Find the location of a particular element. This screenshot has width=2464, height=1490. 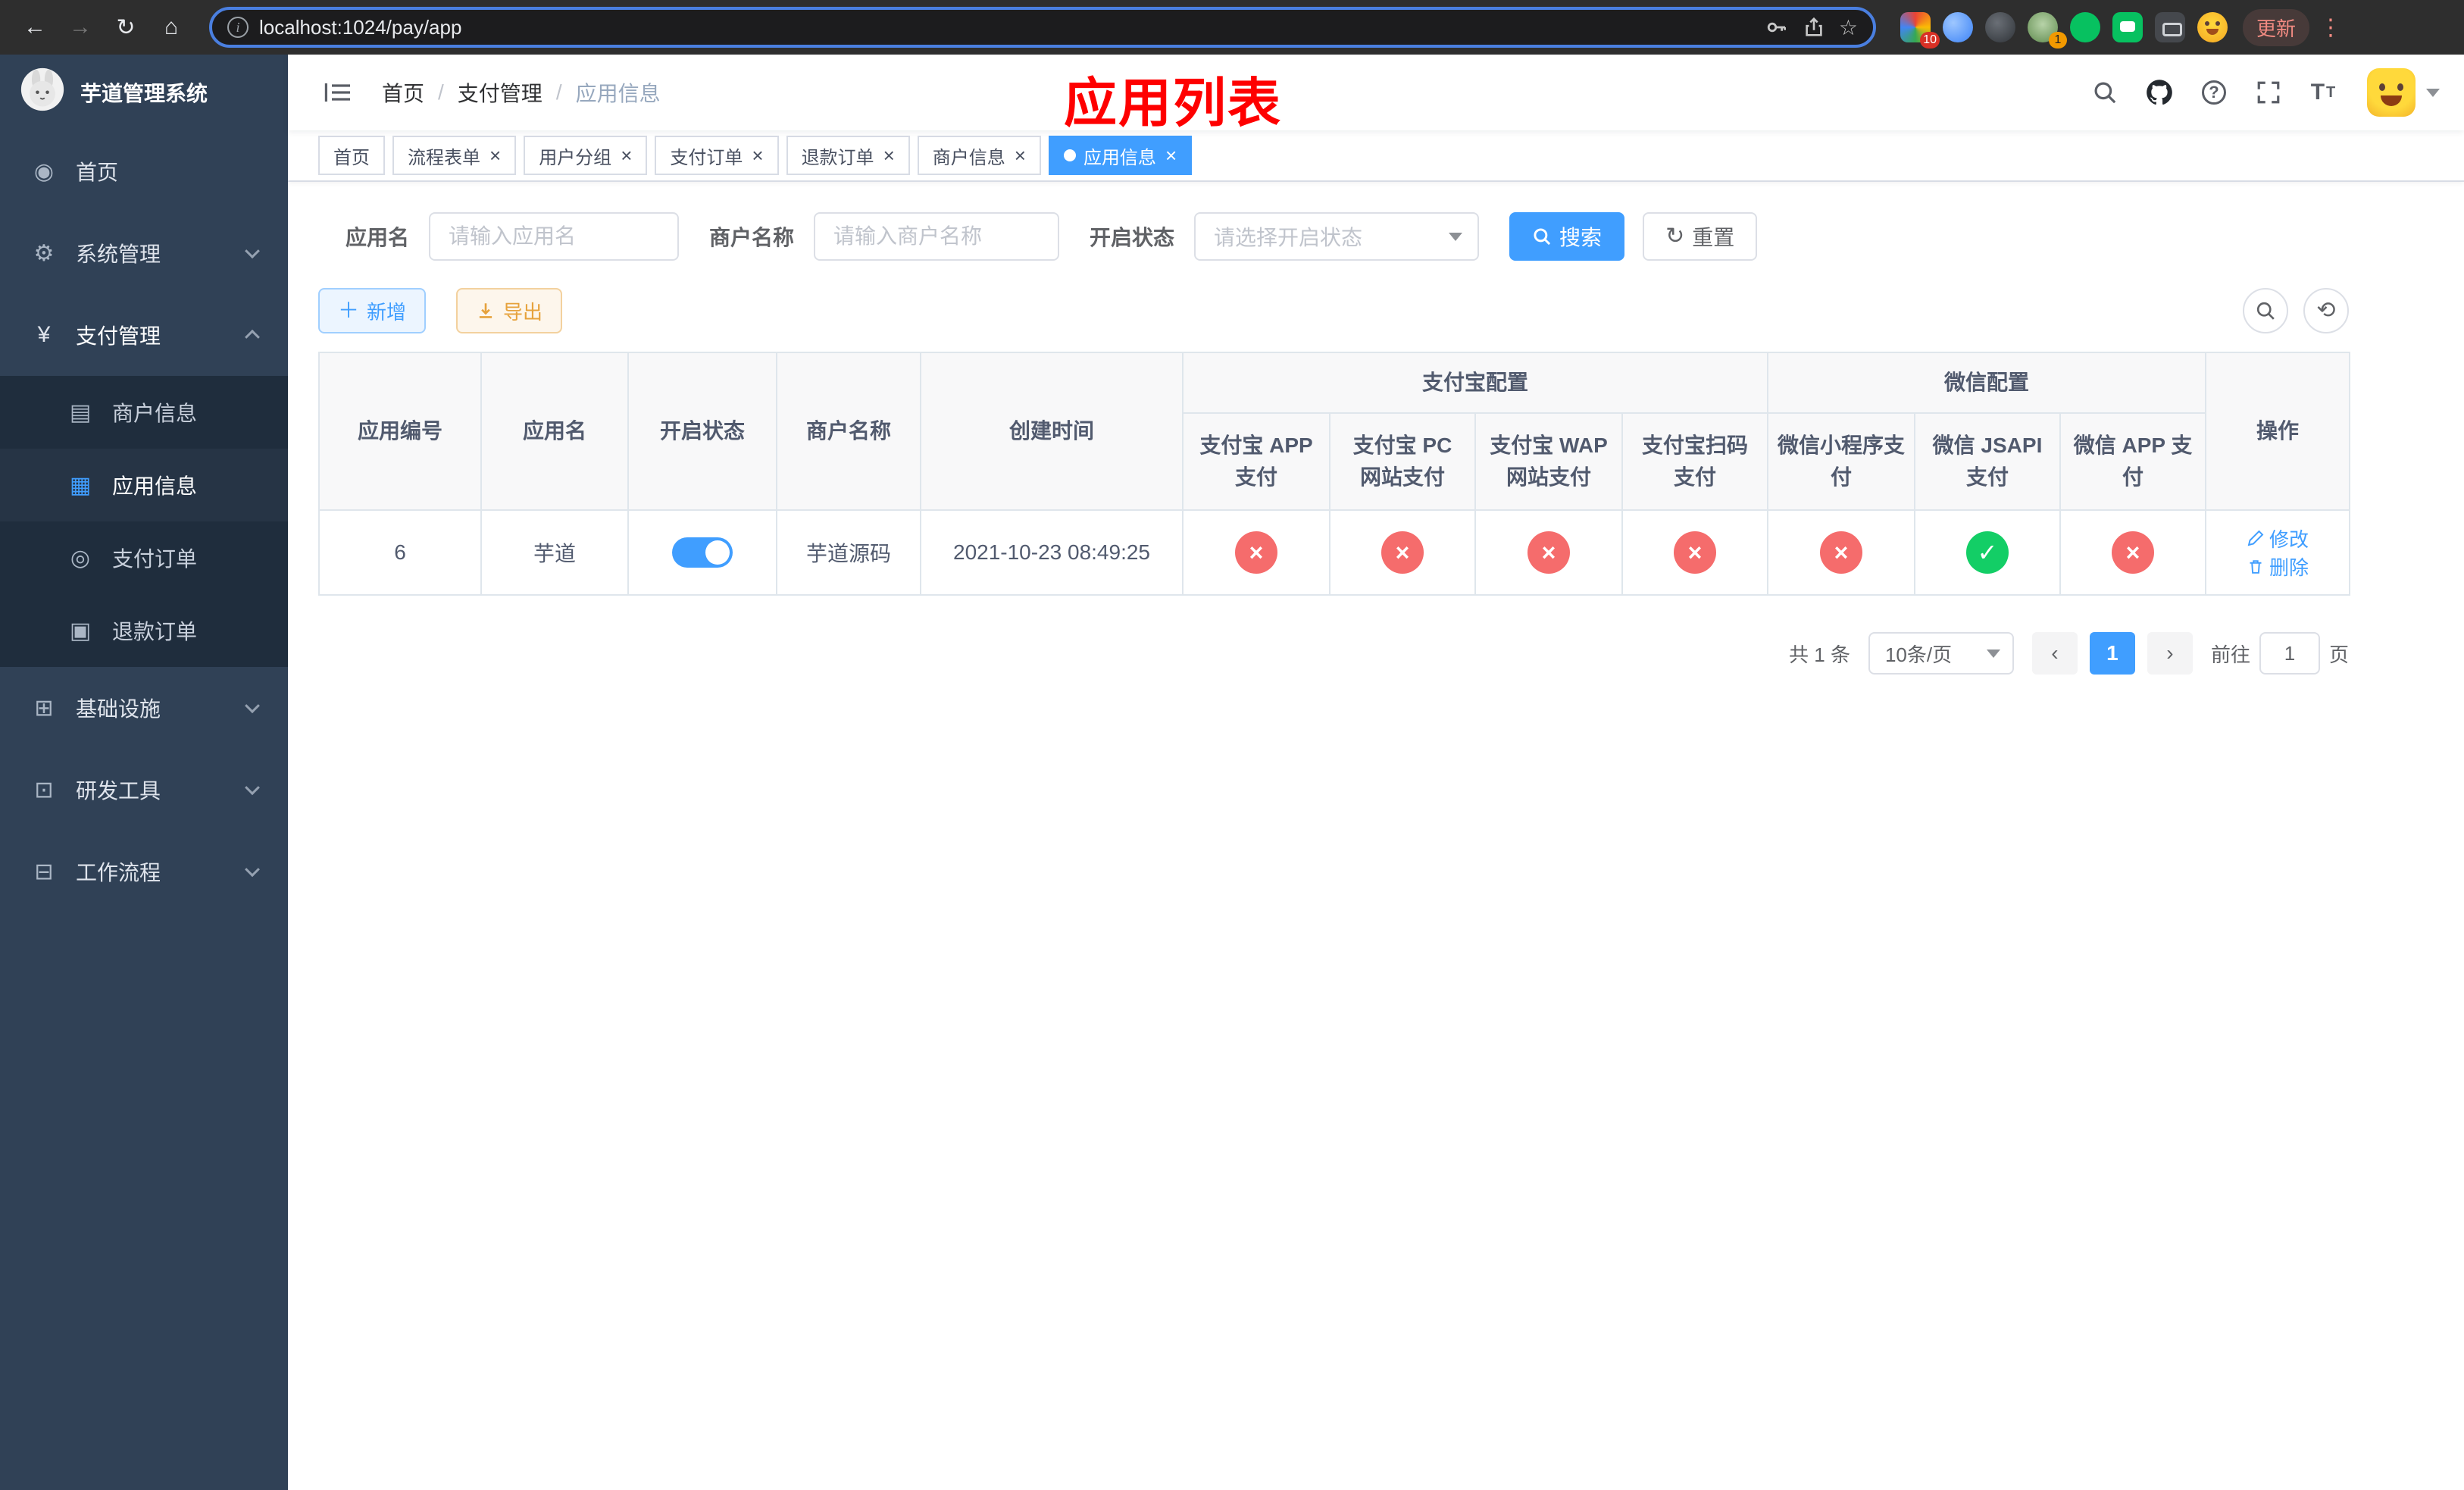

cell-actions: 修改 删除 is located at coordinates (2278, 553).